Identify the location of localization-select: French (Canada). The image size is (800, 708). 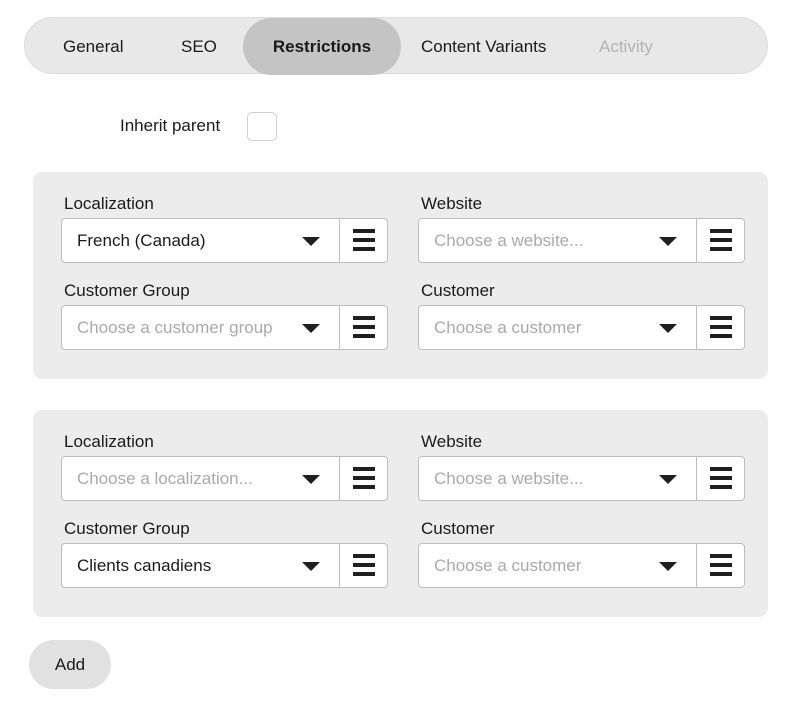
(224, 240).